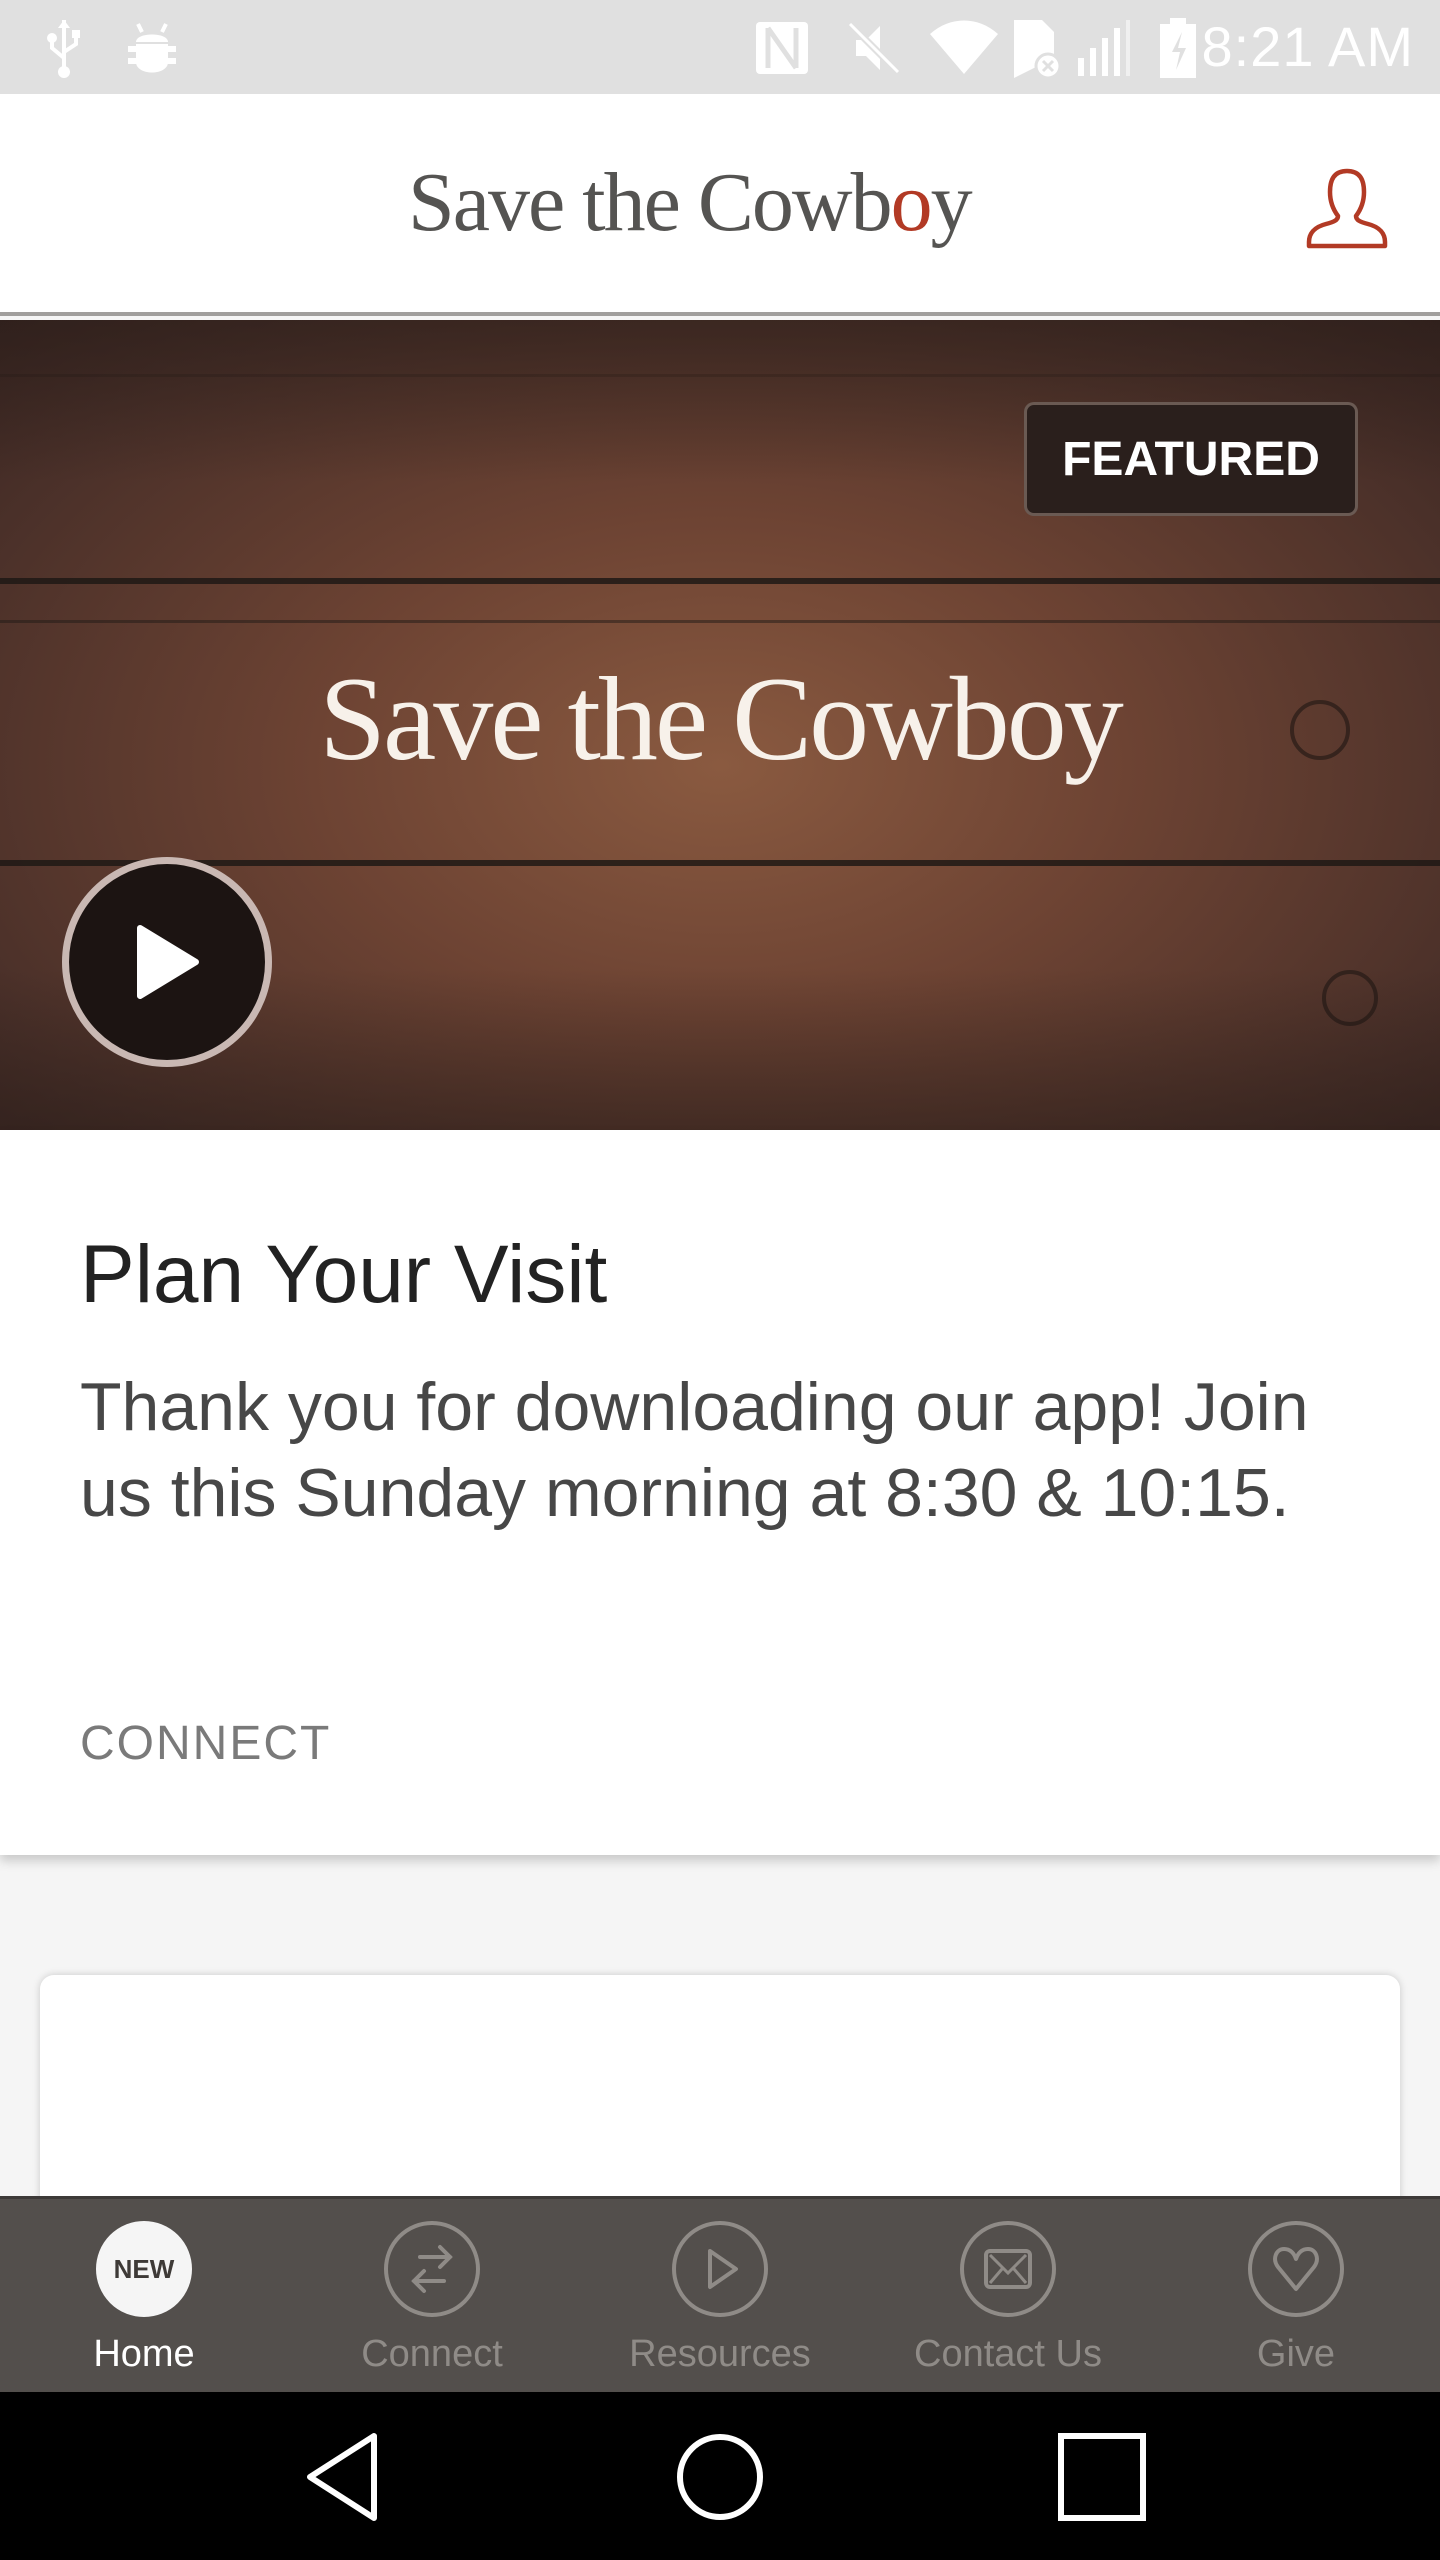 This screenshot has width=1440, height=2560. Describe the element at coordinates (1008, 2354) in the screenshot. I see `tab-label: Contact Us` at that location.